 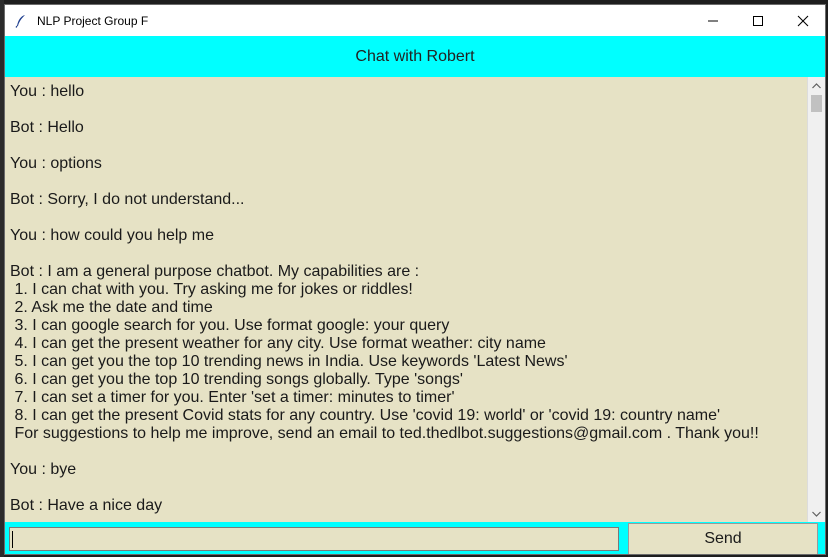 I want to click on chat-message: You : options, so click(x=56, y=163).